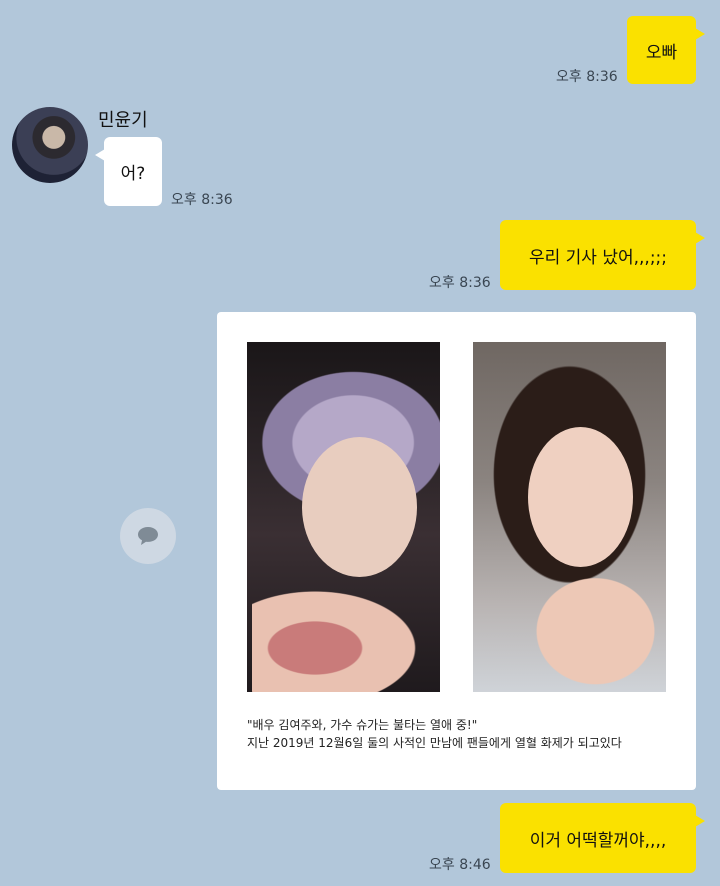 Image resolution: width=720 pixels, height=886 pixels. I want to click on speech-bubble-icon, so click(148, 536).